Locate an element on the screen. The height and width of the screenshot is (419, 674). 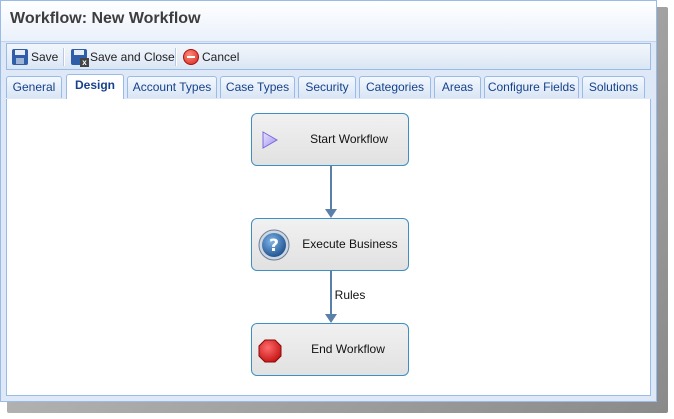
save-button: Save is located at coordinates (35, 57).